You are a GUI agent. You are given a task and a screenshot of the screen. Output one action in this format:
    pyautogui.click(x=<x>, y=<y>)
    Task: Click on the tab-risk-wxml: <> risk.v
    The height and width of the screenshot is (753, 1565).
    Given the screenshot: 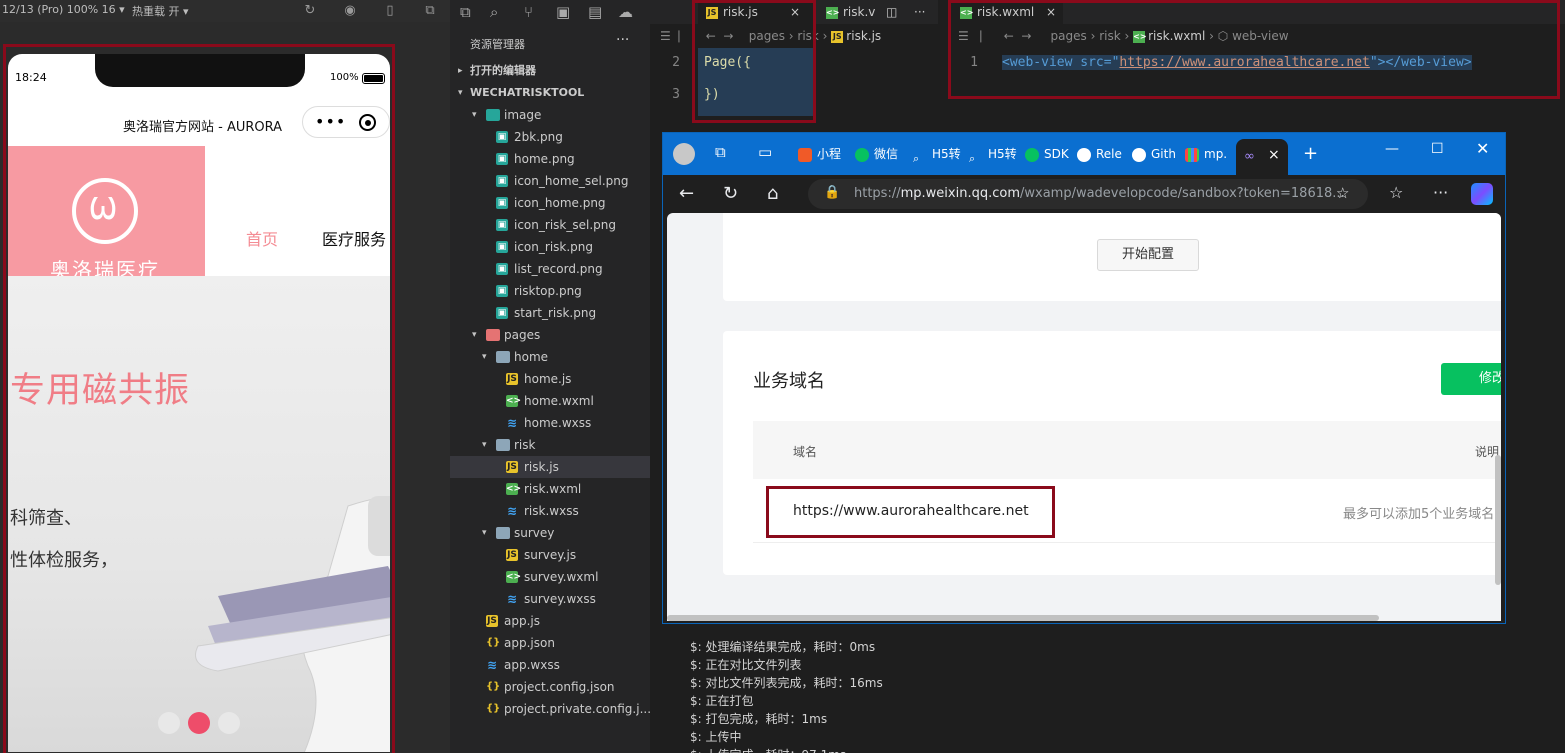 What is the action you would take?
    pyautogui.click(x=850, y=12)
    